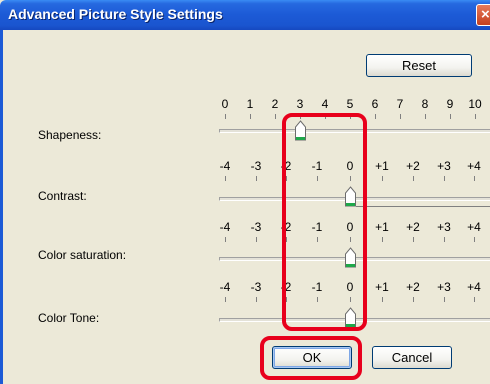 The height and width of the screenshot is (384, 490). I want to click on shapeness-scale-labels: 0 1 2 3 4 5 6 7 8 9 10, so click(349, 105).